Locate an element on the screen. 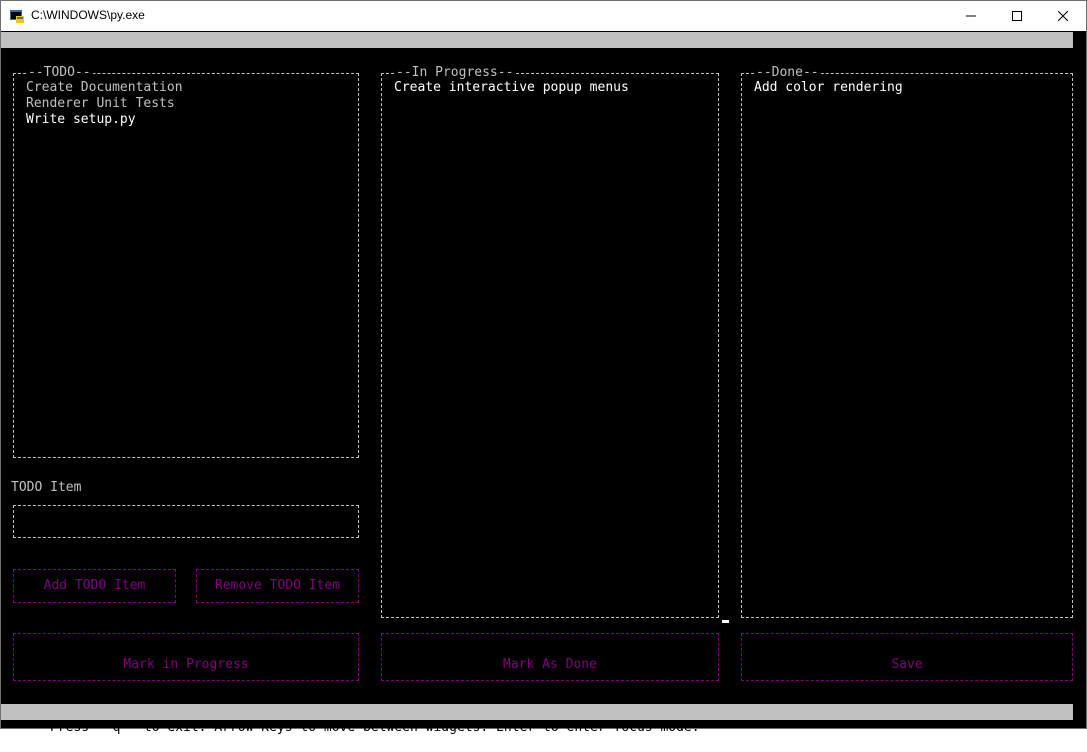  mark-as-done-button: Mark As Done is located at coordinates (550, 657).